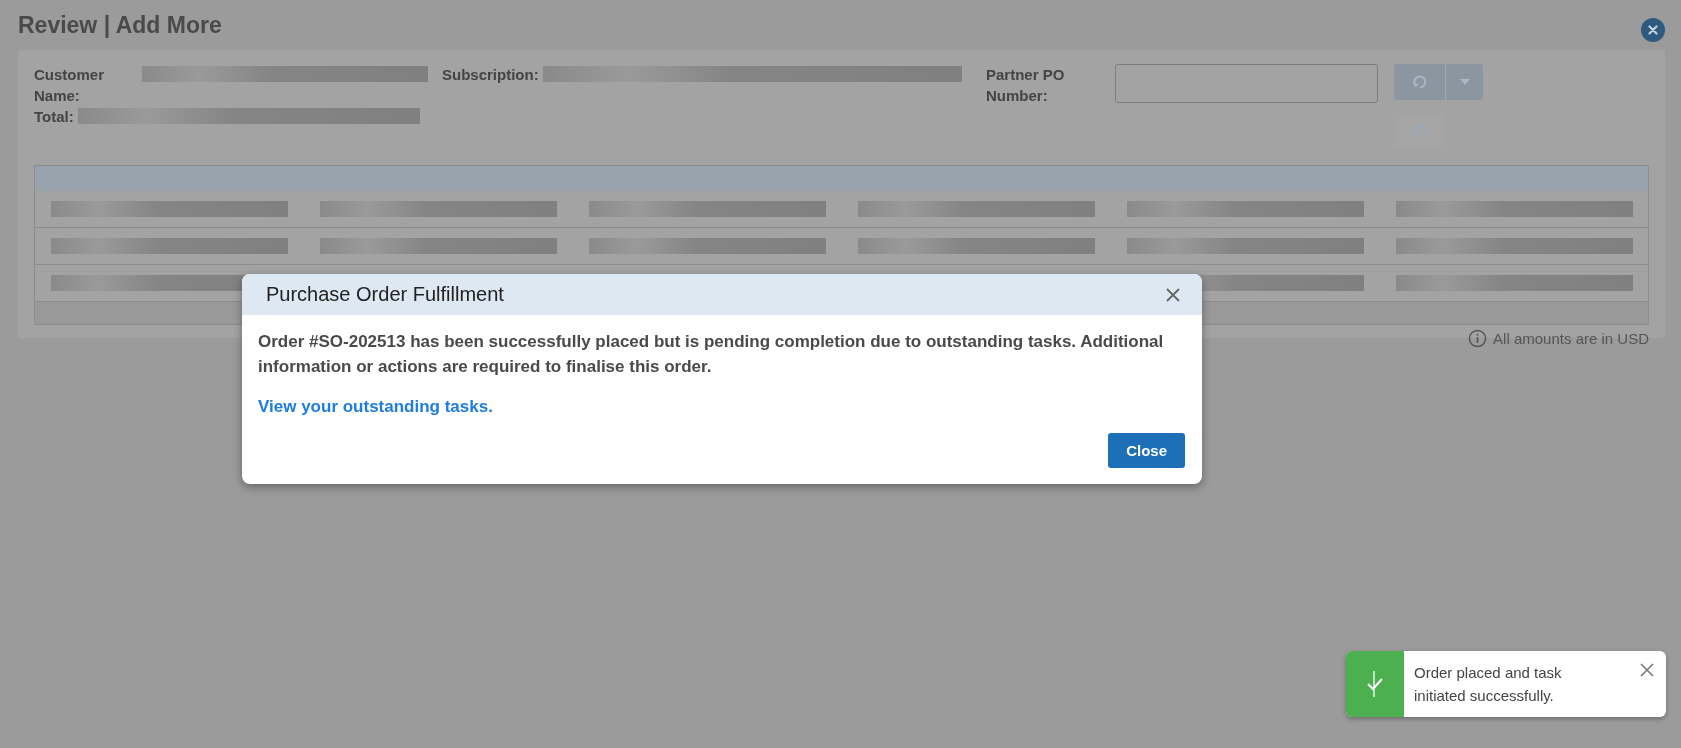  I want to click on dialog-message: Order #SO-202513 has been successfully placed but is pending completion due to outstanding tasks. Additional information or actions are required to finalise this order., so click(711, 354).